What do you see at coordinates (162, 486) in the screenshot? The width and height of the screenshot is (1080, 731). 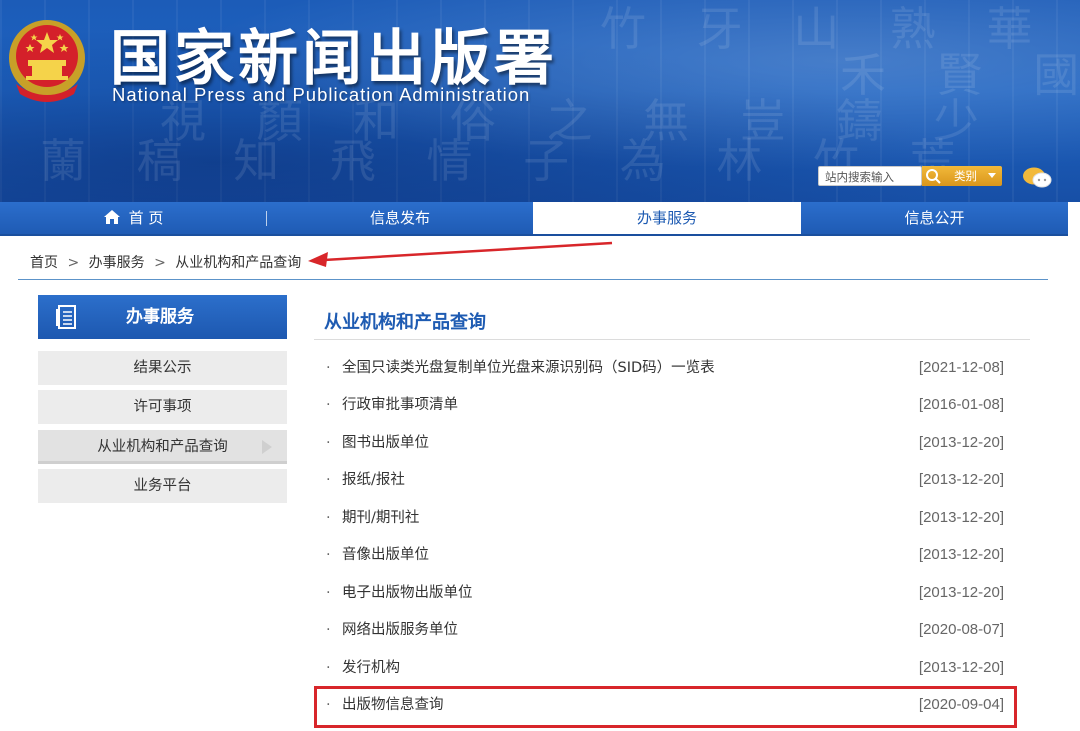 I see `sidebar-item-business-platform: 业务平台` at bounding box center [162, 486].